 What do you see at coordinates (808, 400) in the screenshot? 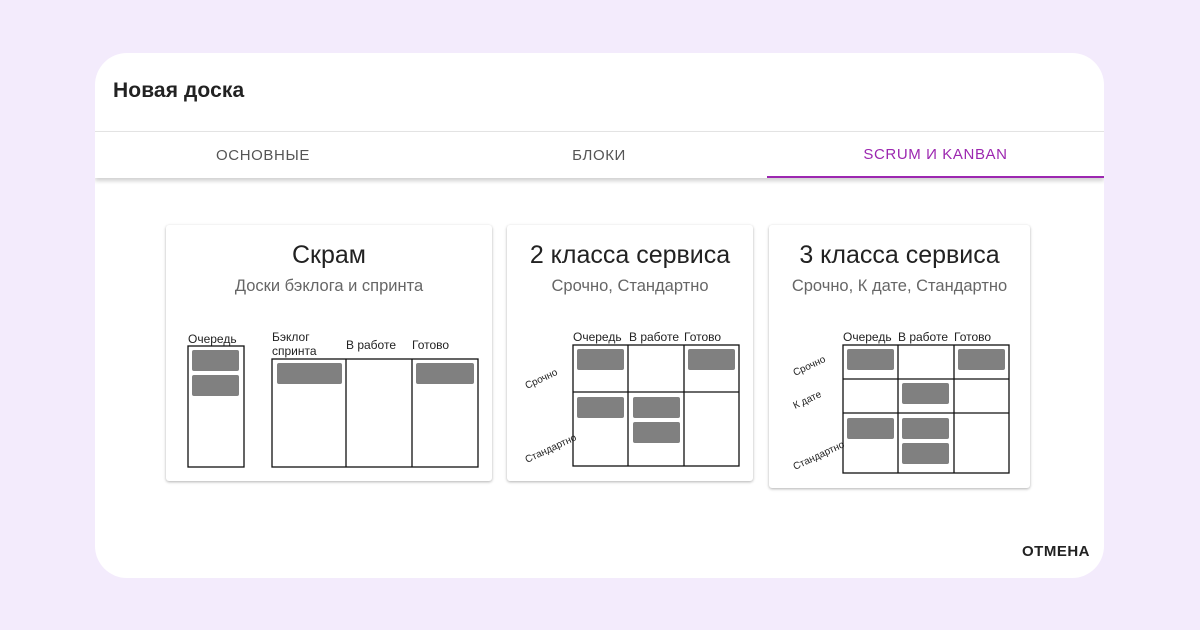
I see `row-label-by-date: К дате` at bounding box center [808, 400].